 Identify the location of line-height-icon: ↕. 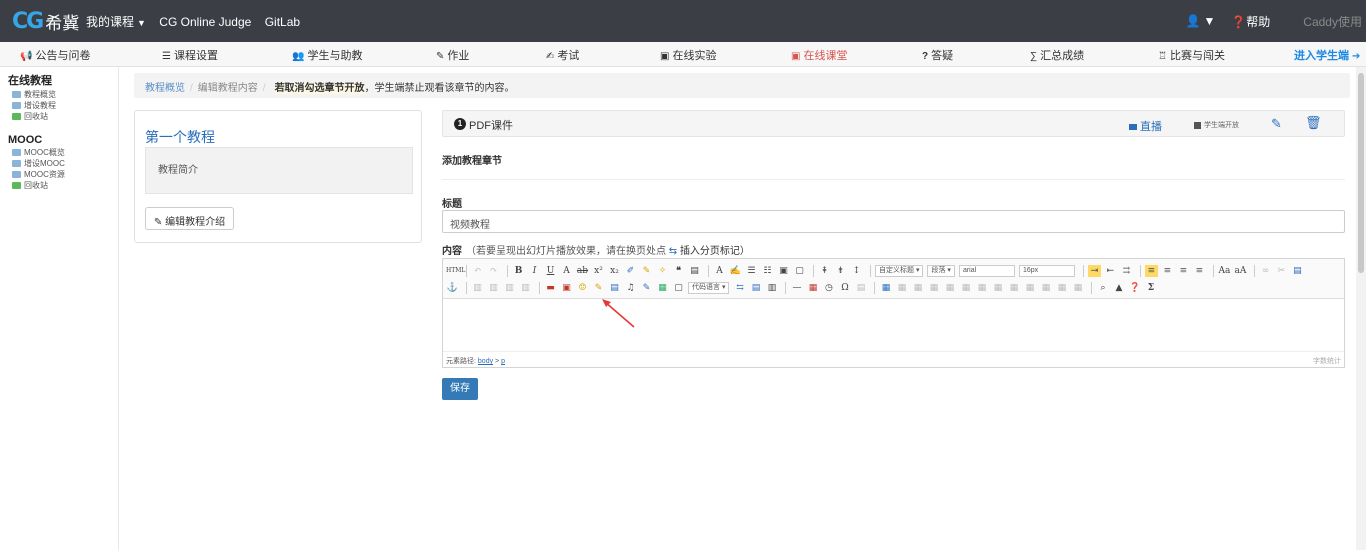
(856, 271).